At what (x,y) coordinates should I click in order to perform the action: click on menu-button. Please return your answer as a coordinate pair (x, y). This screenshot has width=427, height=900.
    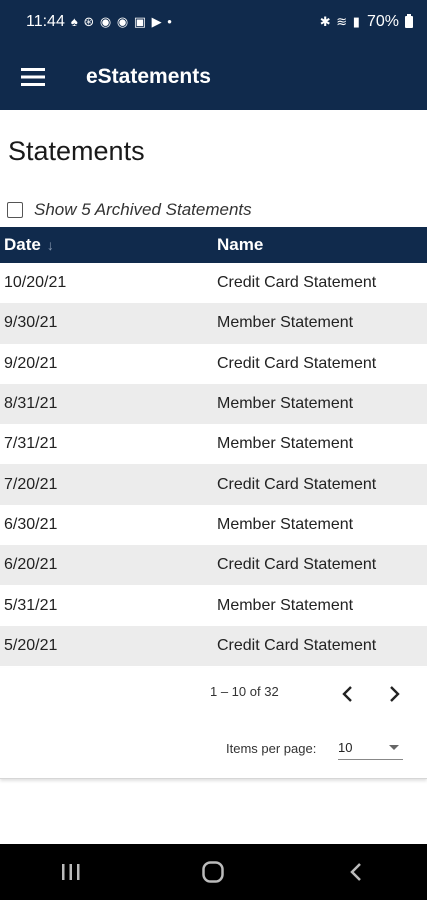
    Looking at the image, I should click on (33, 77).